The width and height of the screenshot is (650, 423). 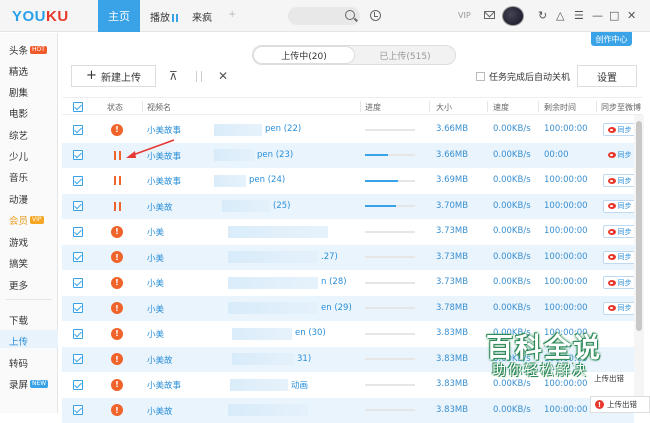 What do you see at coordinates (202, 16) in the screenshot?
I see `tab-crazy: 来疯` at bounding box center [202, 16].